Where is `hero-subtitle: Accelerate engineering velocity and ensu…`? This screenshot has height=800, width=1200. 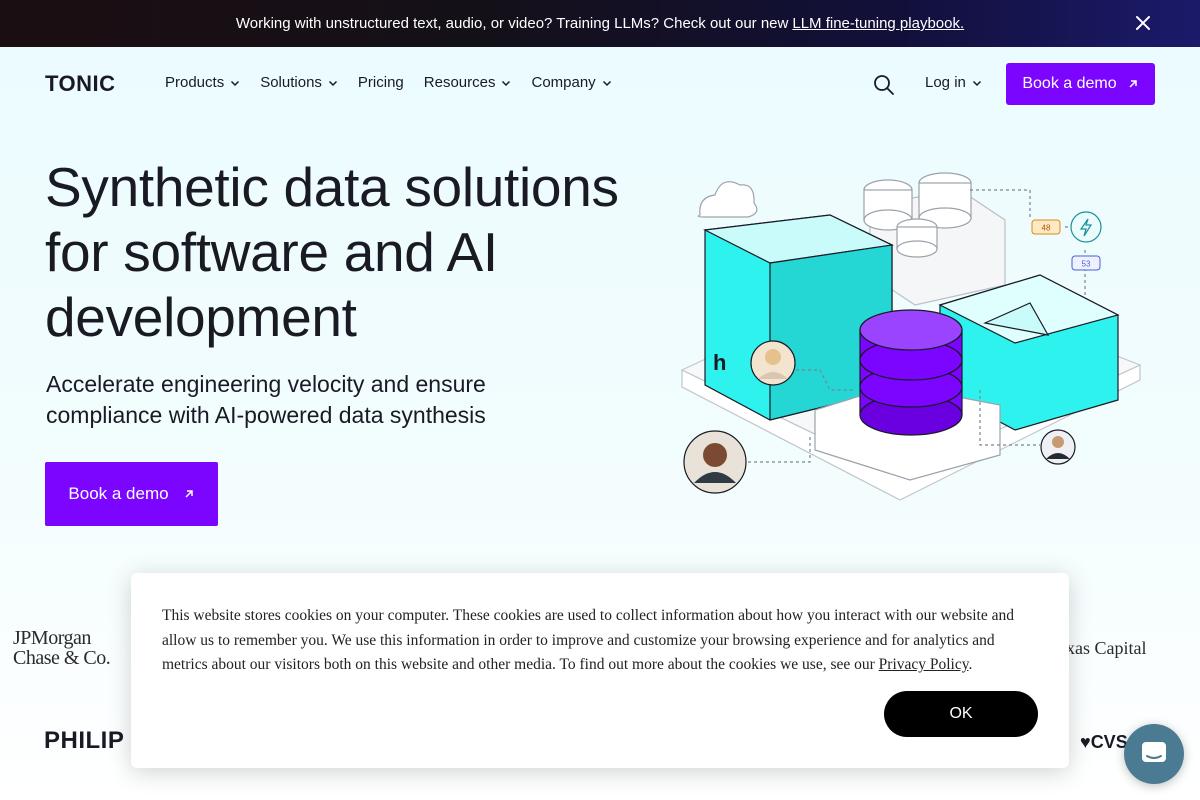 hero-subtitle: Accelerate engineering velocity and ensu… is located at coordinates (266, 399).